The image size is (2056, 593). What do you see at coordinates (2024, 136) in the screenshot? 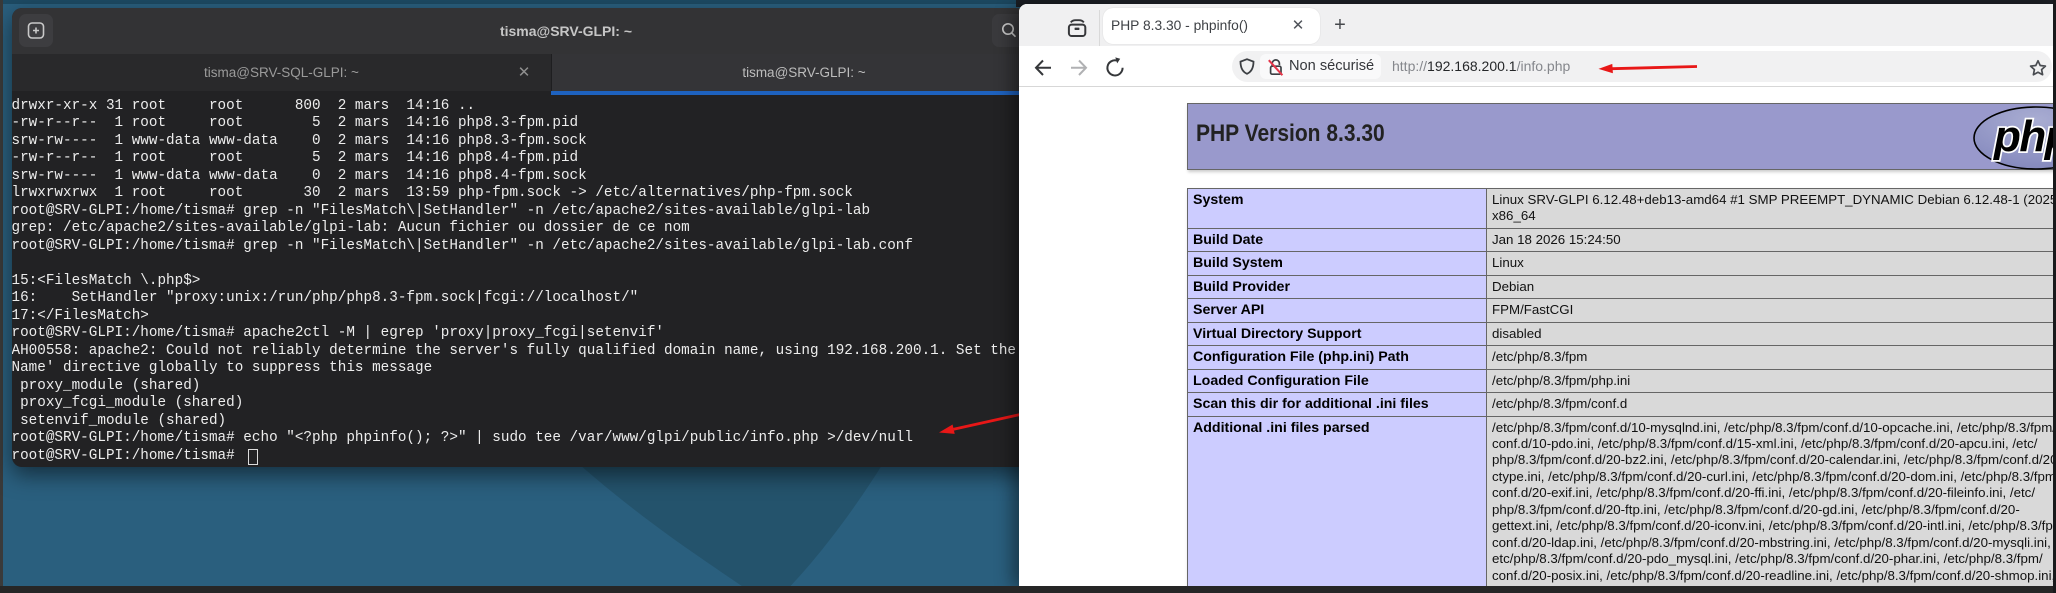
I see `svg-text: php` at bounding box center [2024, 136].